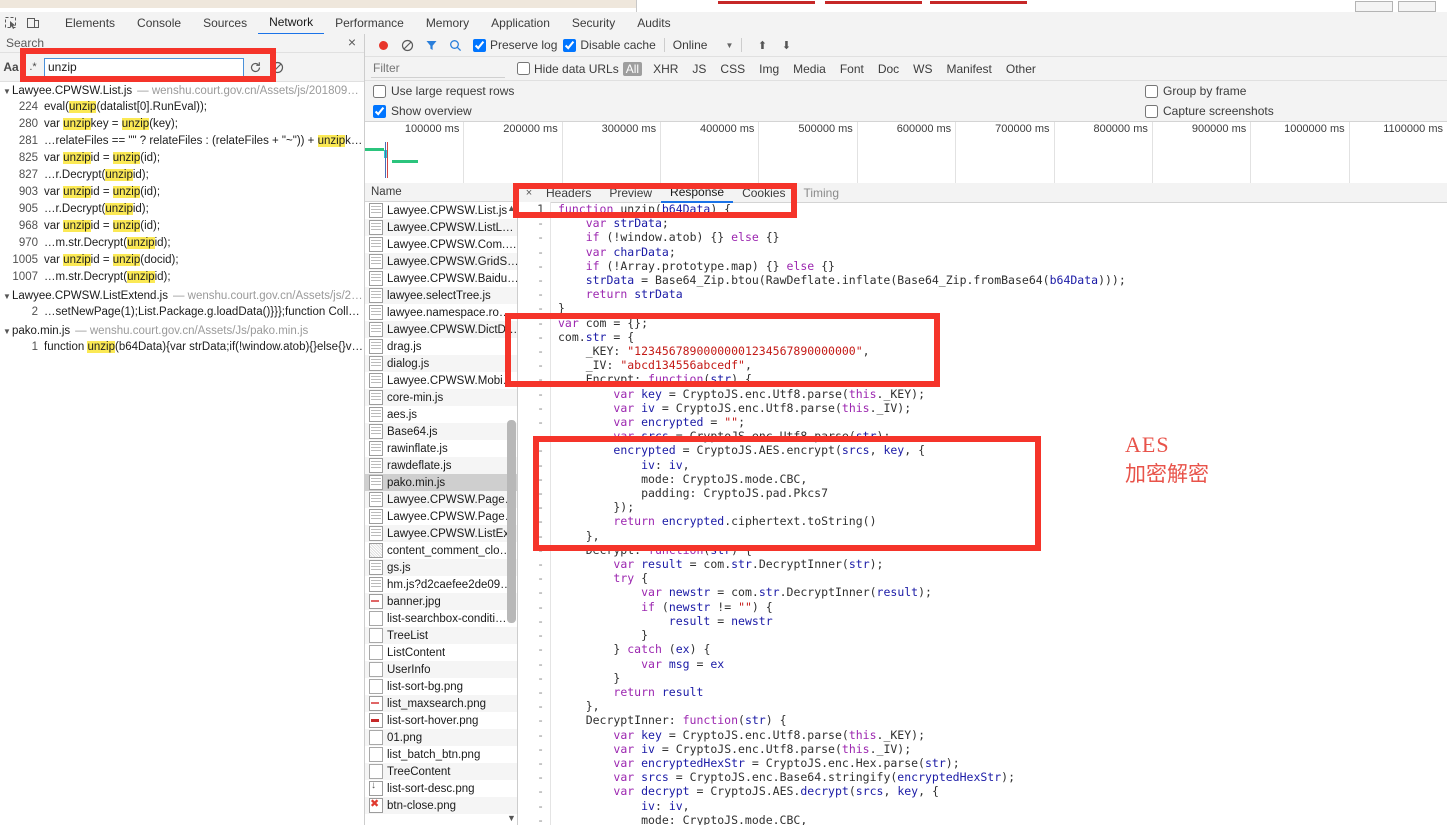 The image size is (1447, 825). I want to click on search-result-line: 1005 var unzipid = unzip(docid);, so click(182, 260).